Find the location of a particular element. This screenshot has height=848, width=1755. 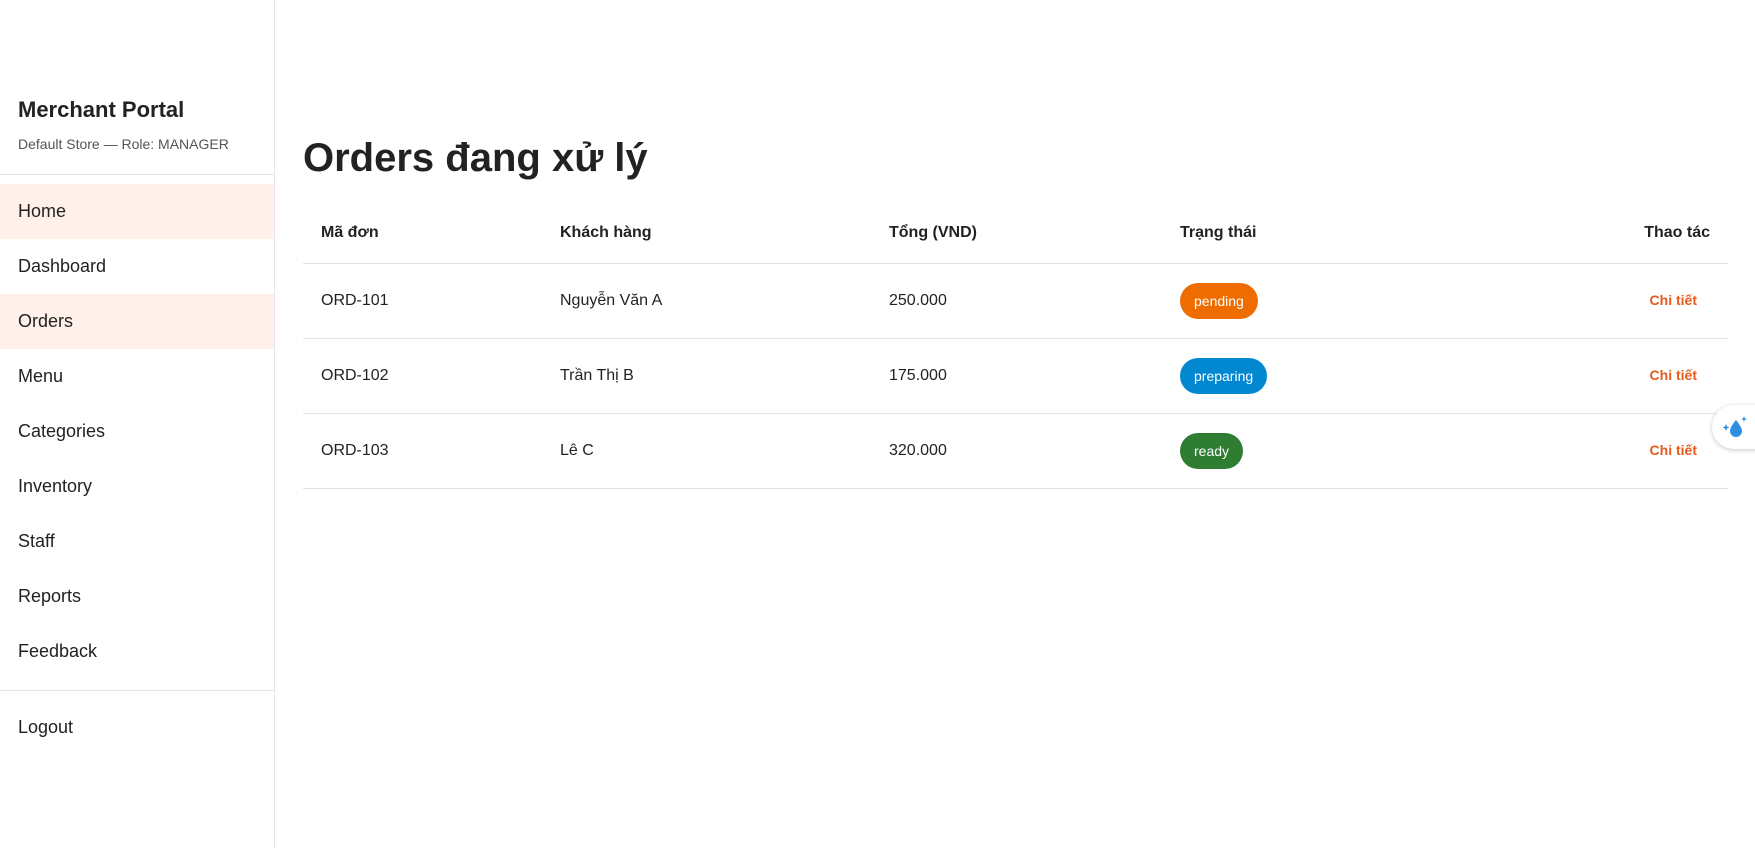

order-customer: Lê C is located at coordinates (706, 451).